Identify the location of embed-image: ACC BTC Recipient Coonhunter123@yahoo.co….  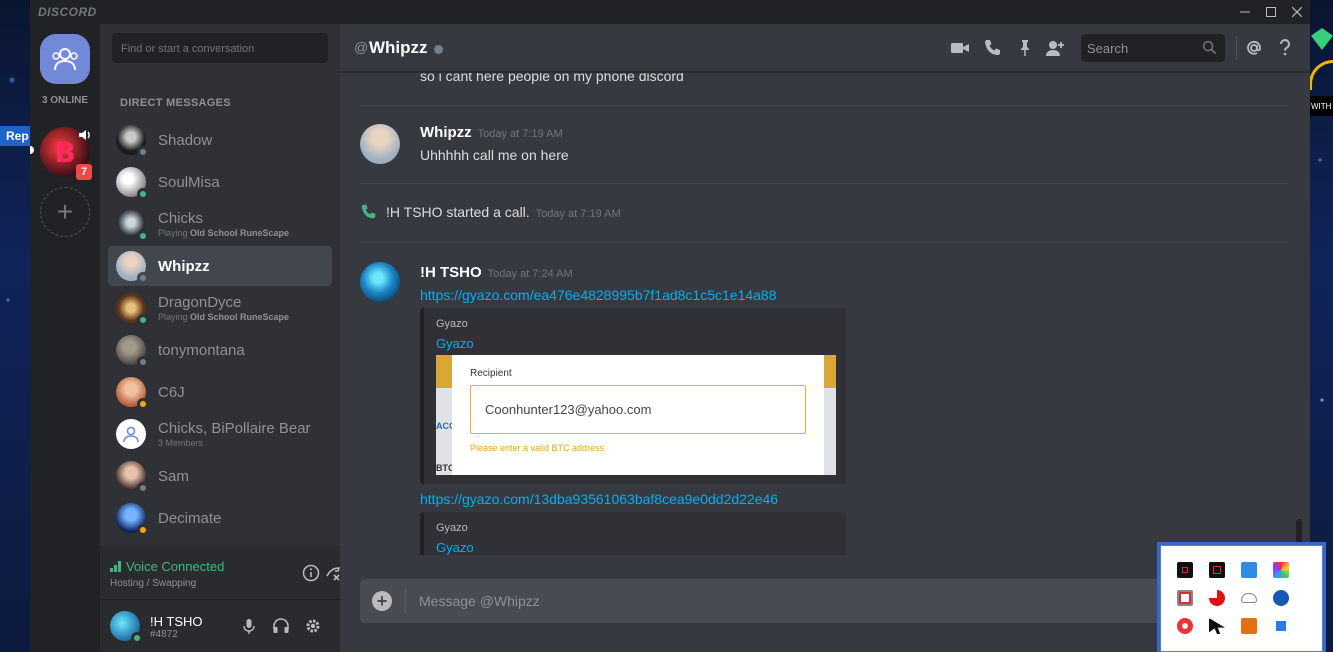
(636, 415).